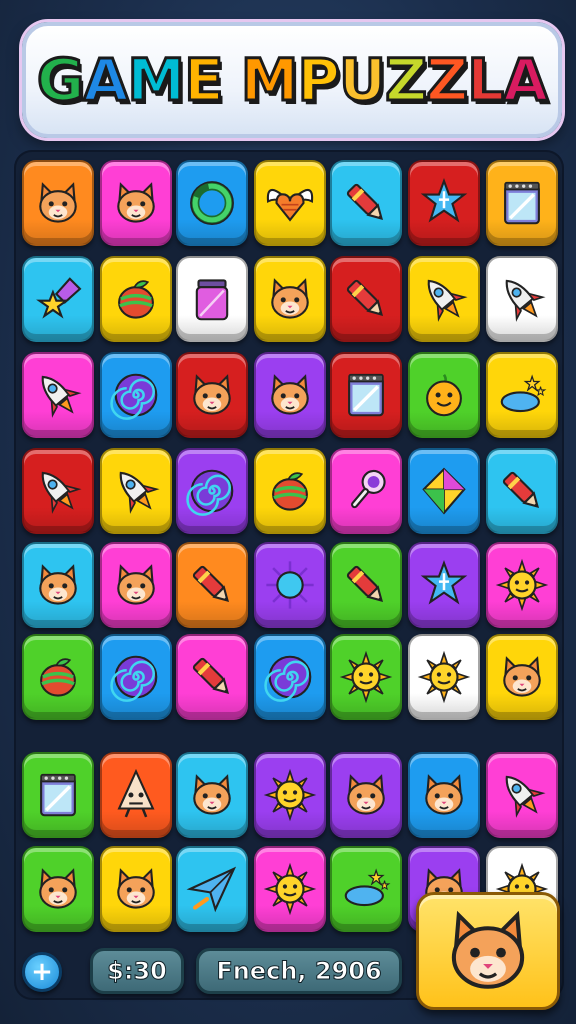 The image size is (576, 1024). I want to click on add-button: +, so click(42, 972).